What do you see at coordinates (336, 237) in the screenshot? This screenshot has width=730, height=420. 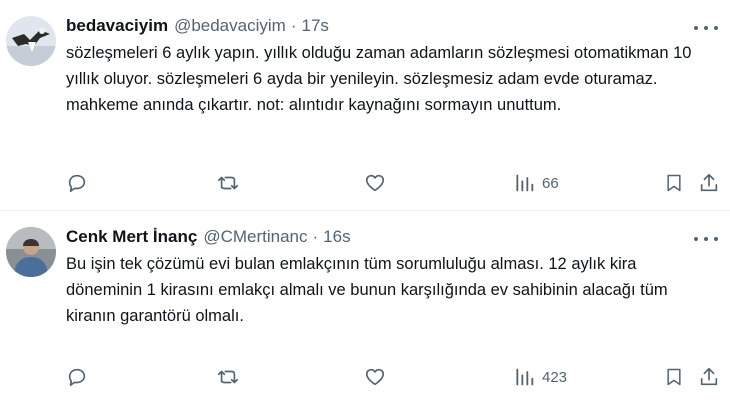 I see `timestamp: 16s` at bounding box center [336, 237].